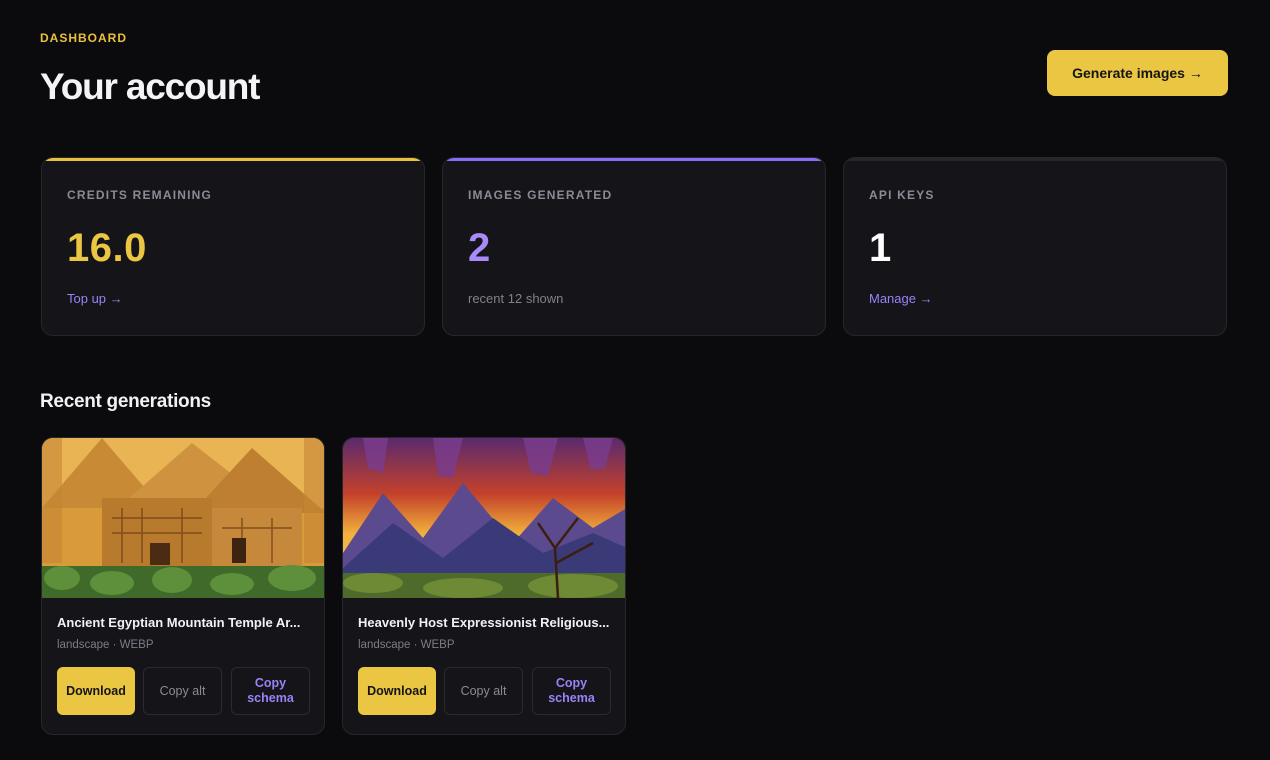 The height and width of the screenshot is (760, 1270). I want to click on manage-keys-link: Manage →, so click(901, 298).